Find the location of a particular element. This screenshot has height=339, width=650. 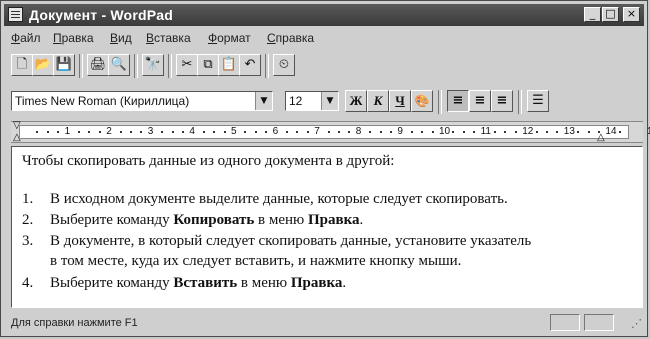

size-dropdown-icon: ▼ is located at coordinates (329, 101).